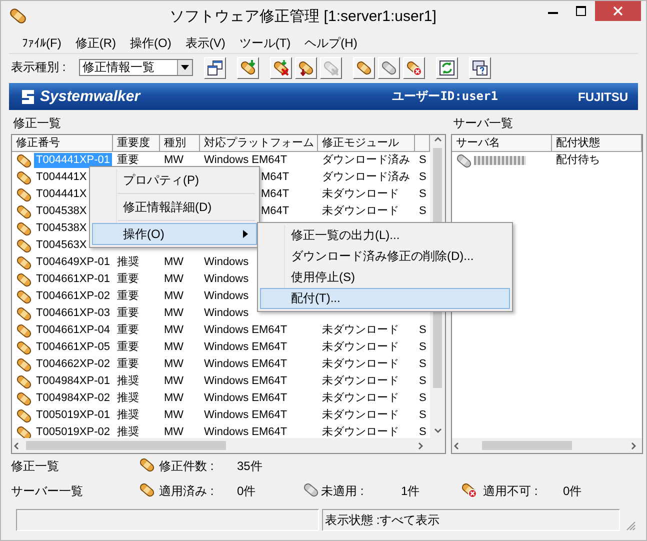 Image resolution: width=647 pixels, height=541 pixels. What do you see at coordinates (603, 97) in the screenshot?
I see `vendor-logo: FUJITSU` at bounding box center [603, 97].